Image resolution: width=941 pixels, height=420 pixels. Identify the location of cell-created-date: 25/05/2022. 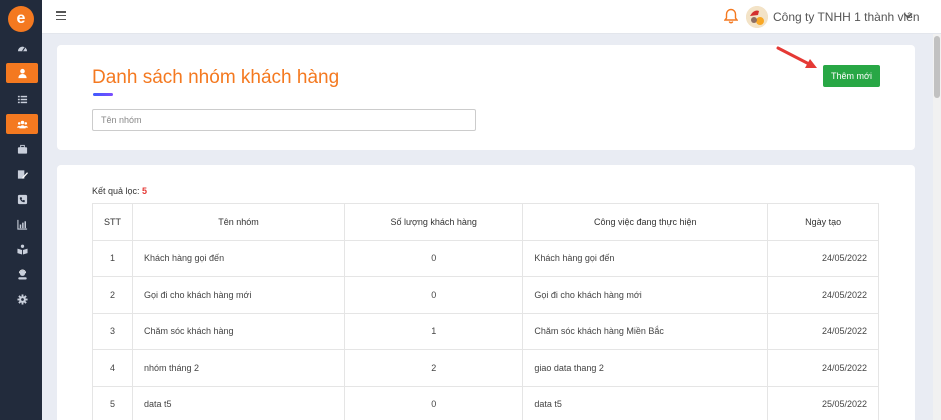
(823, 402).